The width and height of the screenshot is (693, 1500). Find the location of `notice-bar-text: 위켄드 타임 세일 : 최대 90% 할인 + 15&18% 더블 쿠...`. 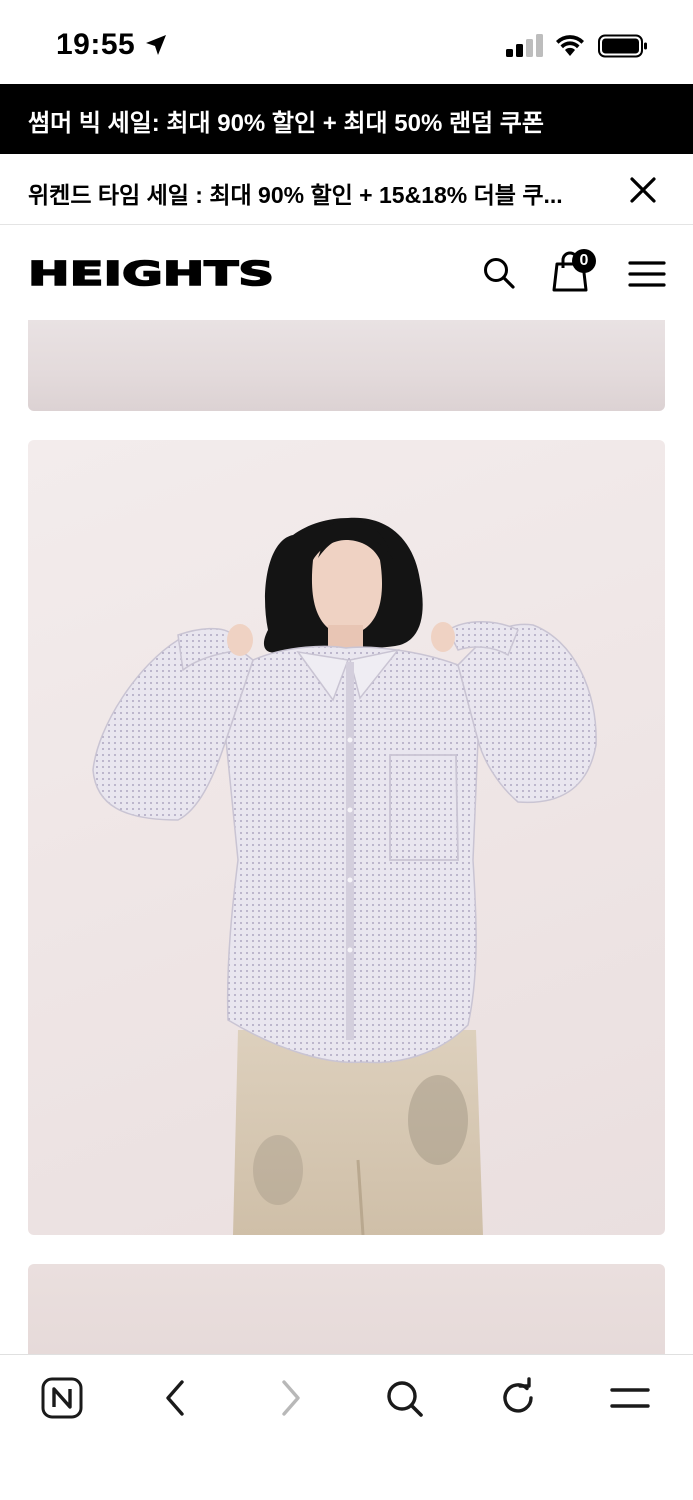

notice-bar-text: 위켄드 타임 세일 : 최대 90% 할인 + 15&18% 더블 쿠... is located at coordinates (295, 195).